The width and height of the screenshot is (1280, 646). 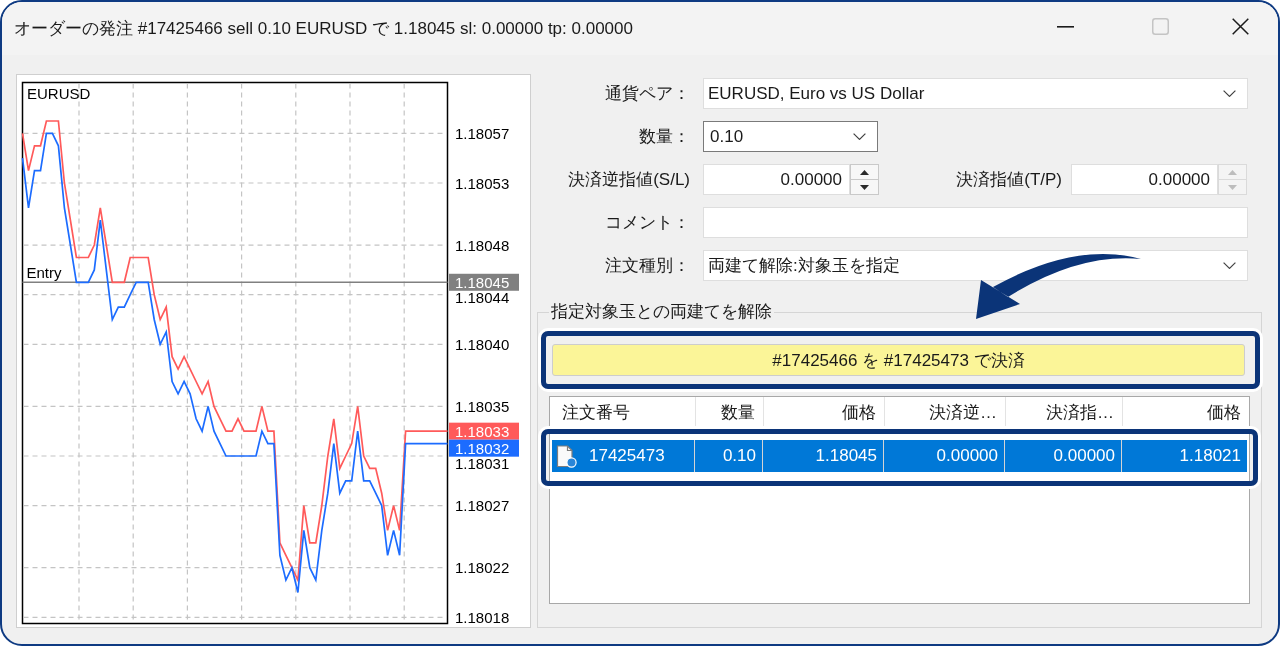 I want to click on axis-label: 1.18040, so click(x=482, y=344).